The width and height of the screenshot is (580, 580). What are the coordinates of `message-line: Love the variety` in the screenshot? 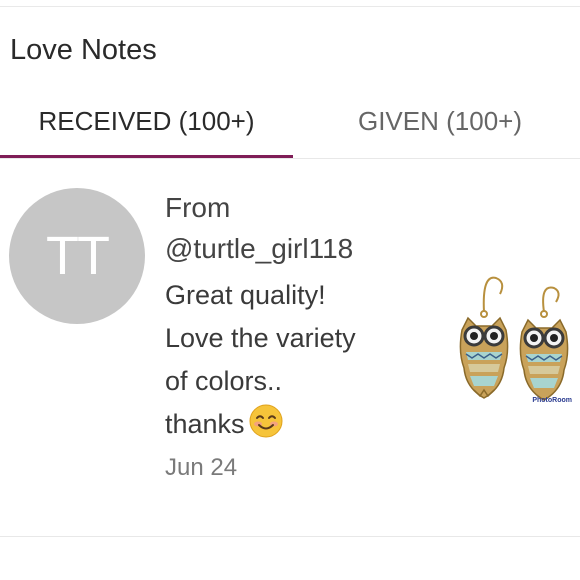 It's located at (260, 338).